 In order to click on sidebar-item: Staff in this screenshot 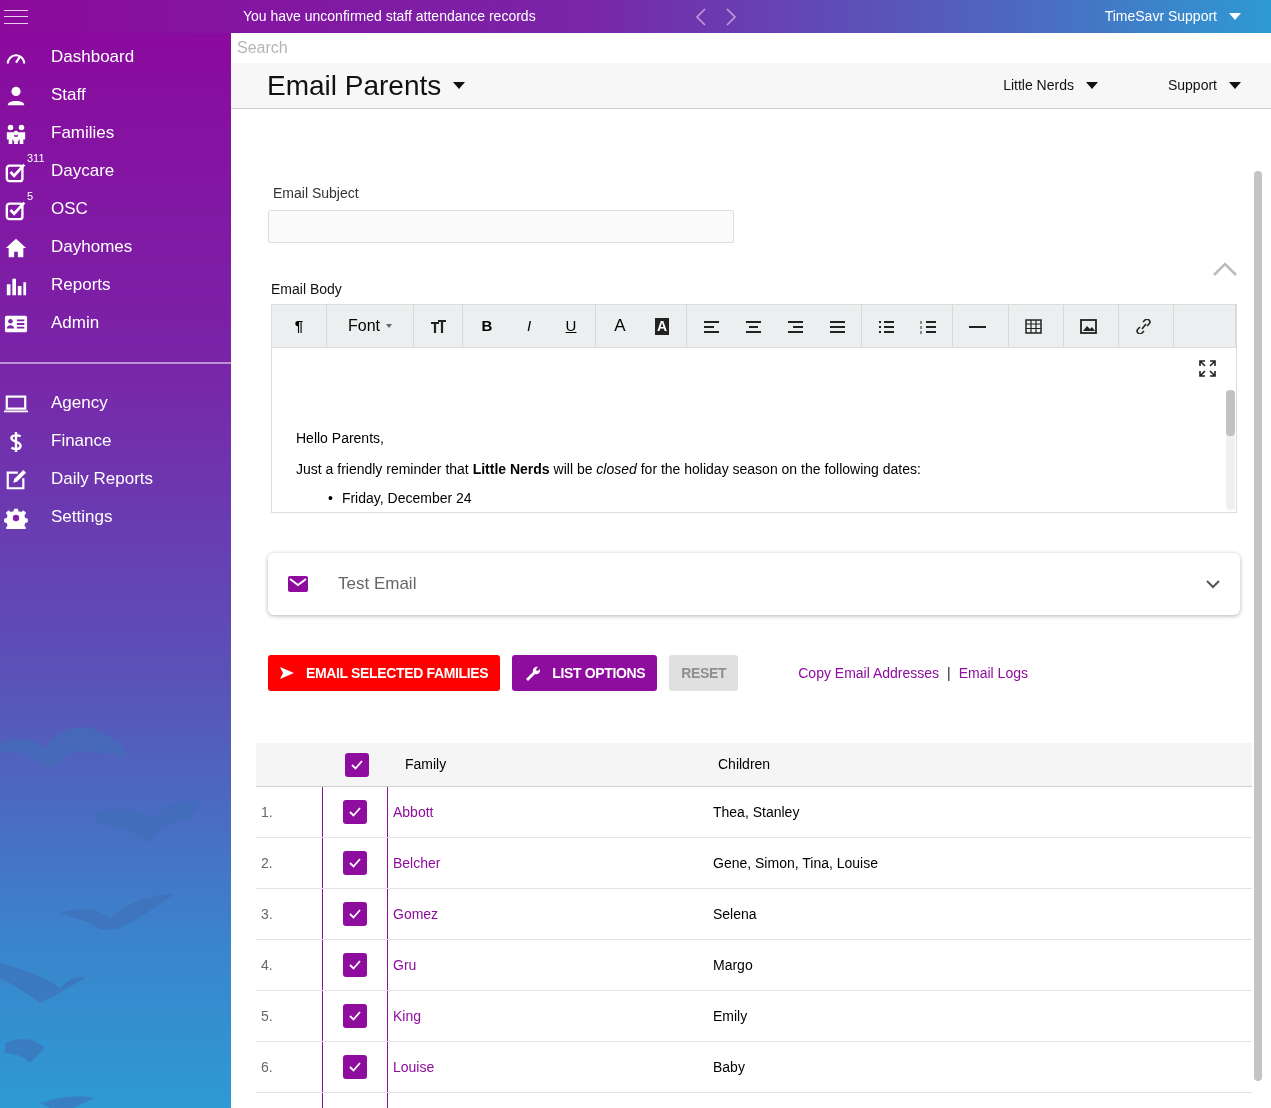, I will do `click(68, 95)`.